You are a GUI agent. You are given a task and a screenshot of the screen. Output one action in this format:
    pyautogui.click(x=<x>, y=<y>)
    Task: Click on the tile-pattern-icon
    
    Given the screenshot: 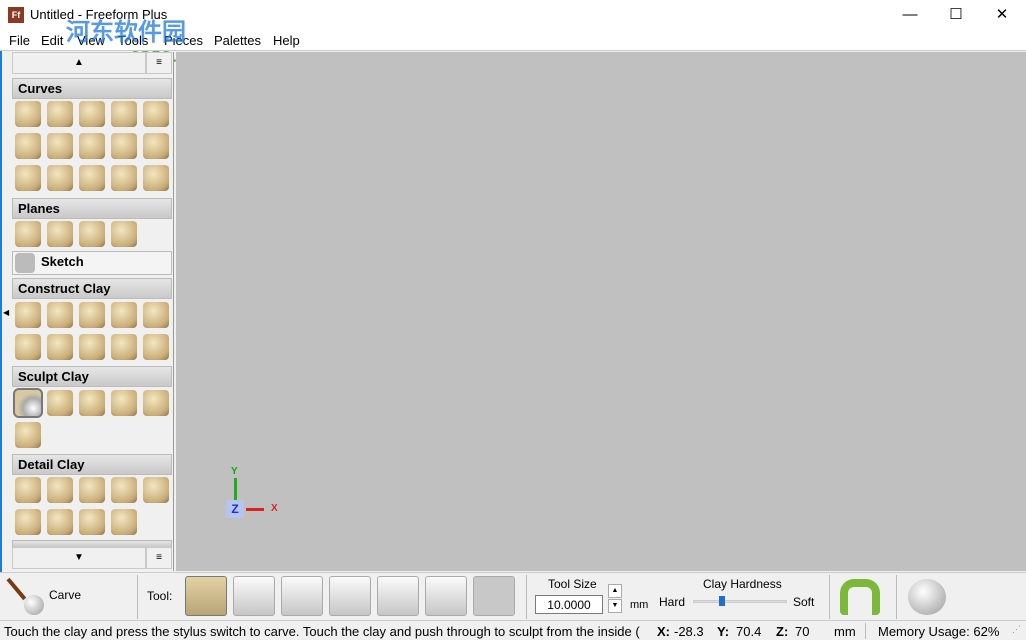 What is the action you would take?
    pyautogui.click(x=92, y=522)
    